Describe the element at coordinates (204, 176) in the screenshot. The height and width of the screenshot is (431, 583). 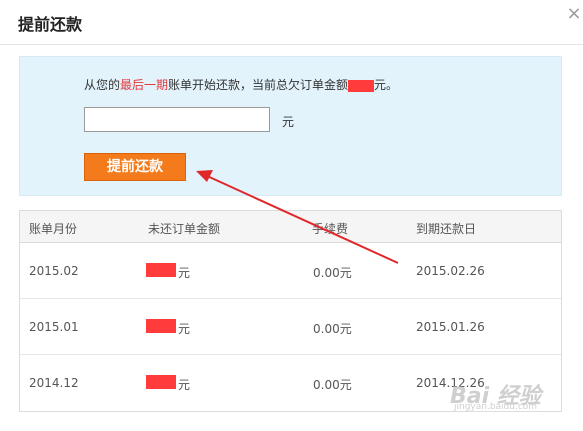
I see `annotation-arrow-head` at that location.